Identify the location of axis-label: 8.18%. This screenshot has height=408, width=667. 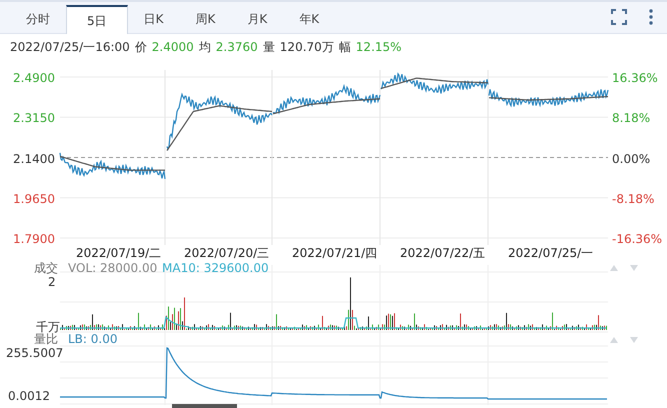
(631, 119).